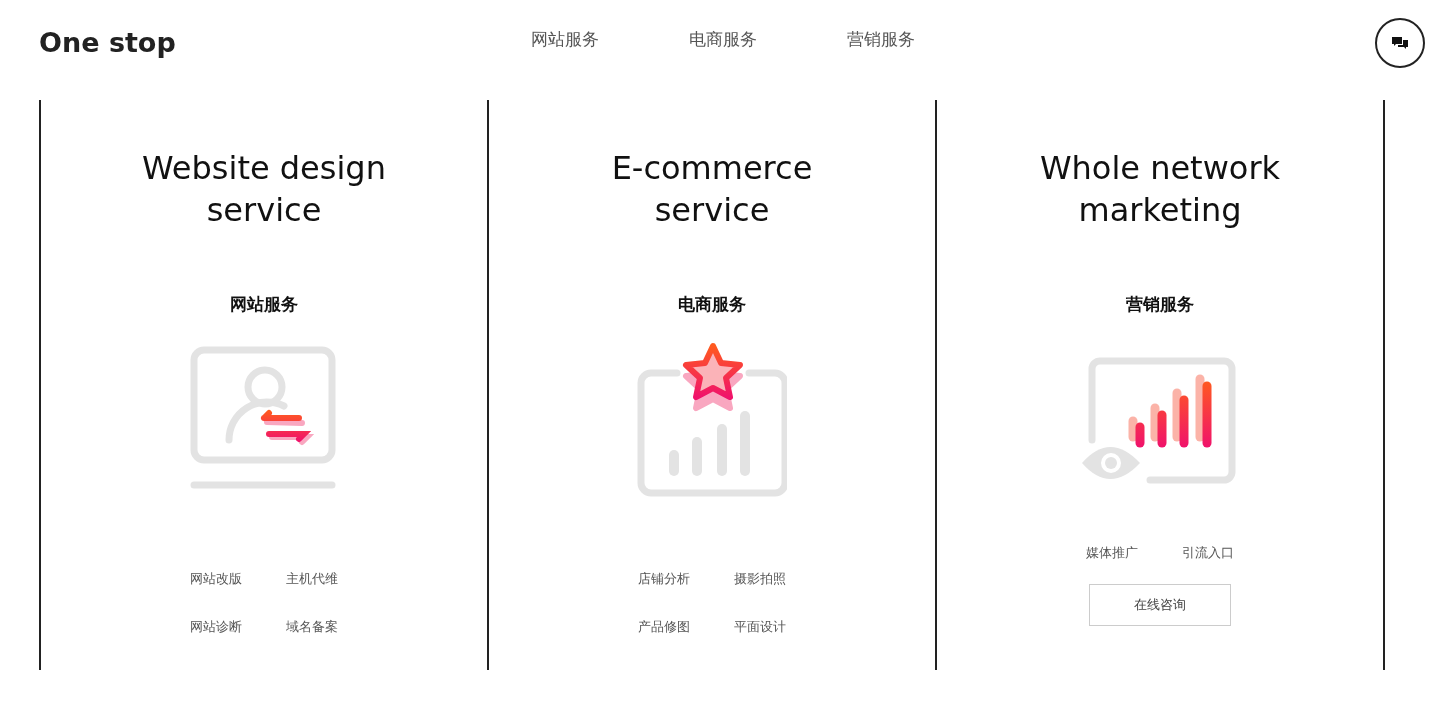 This screenshot has height=721, width=1430. What do you see at coordinates (1160, 605) in the screenshot?
I see `consult-button: 在线咨询` at bounding box center [1160, 605].